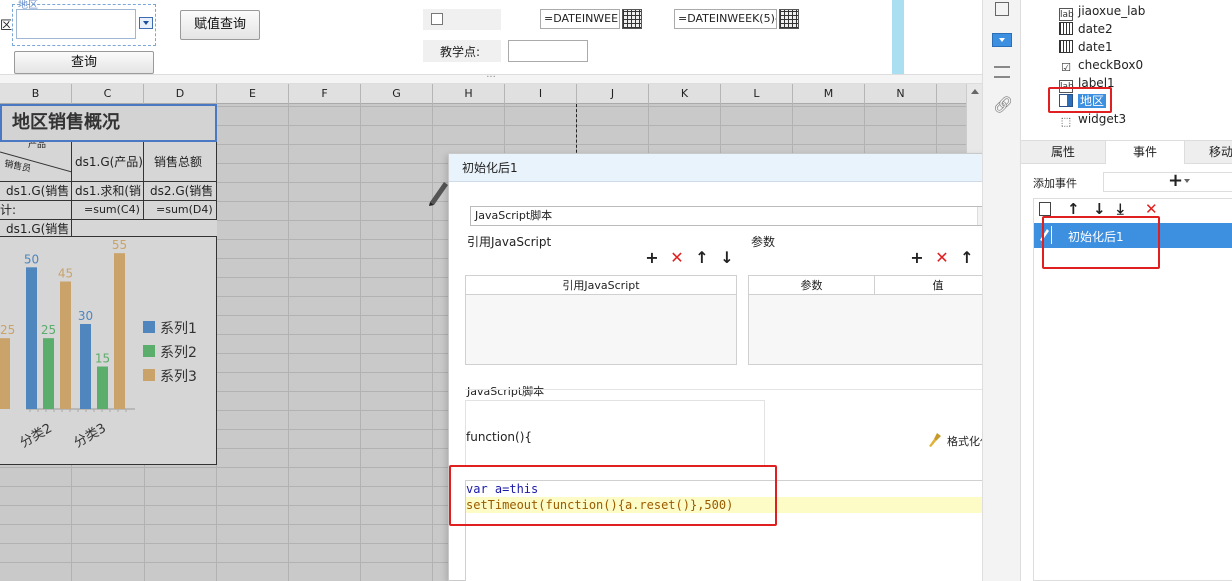 The image size is (1232, 581). Describe the element at coordinates (812, 285) in the screenshot. I see `param-column-header: 参数` at that location.